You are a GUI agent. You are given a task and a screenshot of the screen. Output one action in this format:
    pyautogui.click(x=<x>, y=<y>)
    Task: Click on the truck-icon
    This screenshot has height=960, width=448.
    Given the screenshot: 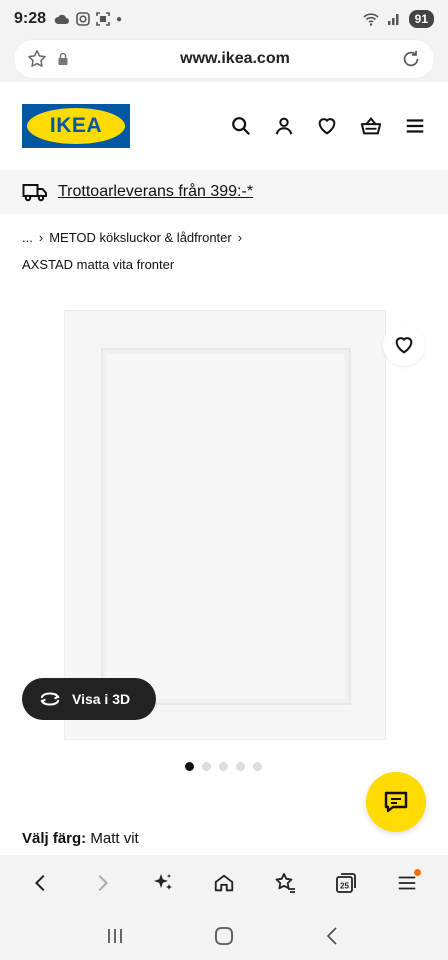 What is the action you would take?
    pyautogui.click(x=34, y=193)
    